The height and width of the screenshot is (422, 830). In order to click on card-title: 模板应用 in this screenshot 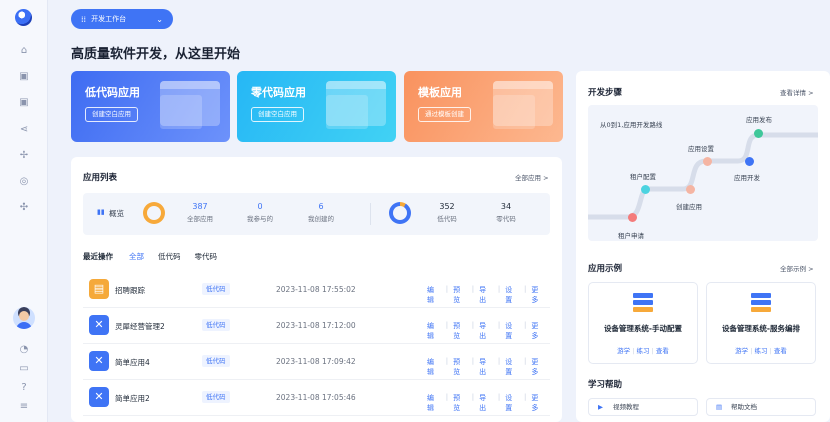, I will do `click(440, 92)`.